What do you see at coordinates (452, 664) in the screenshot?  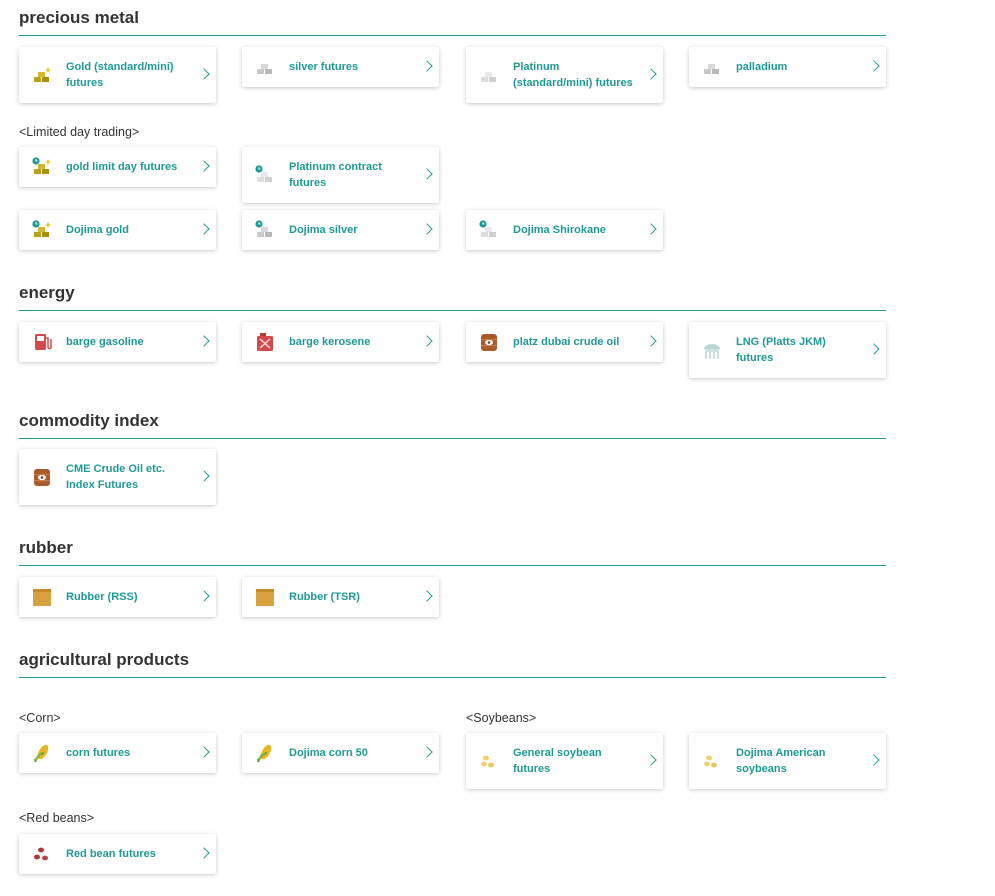 I see `section-title-agricultural: agricultural products` at bounding box center [452, 664].